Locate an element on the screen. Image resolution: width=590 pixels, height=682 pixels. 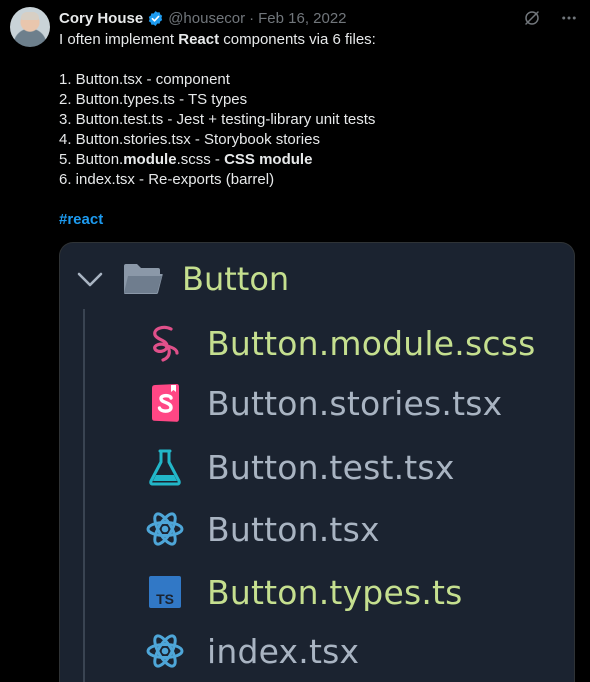
item5-bold-end: CSS module is located at coordinates (268, 159).